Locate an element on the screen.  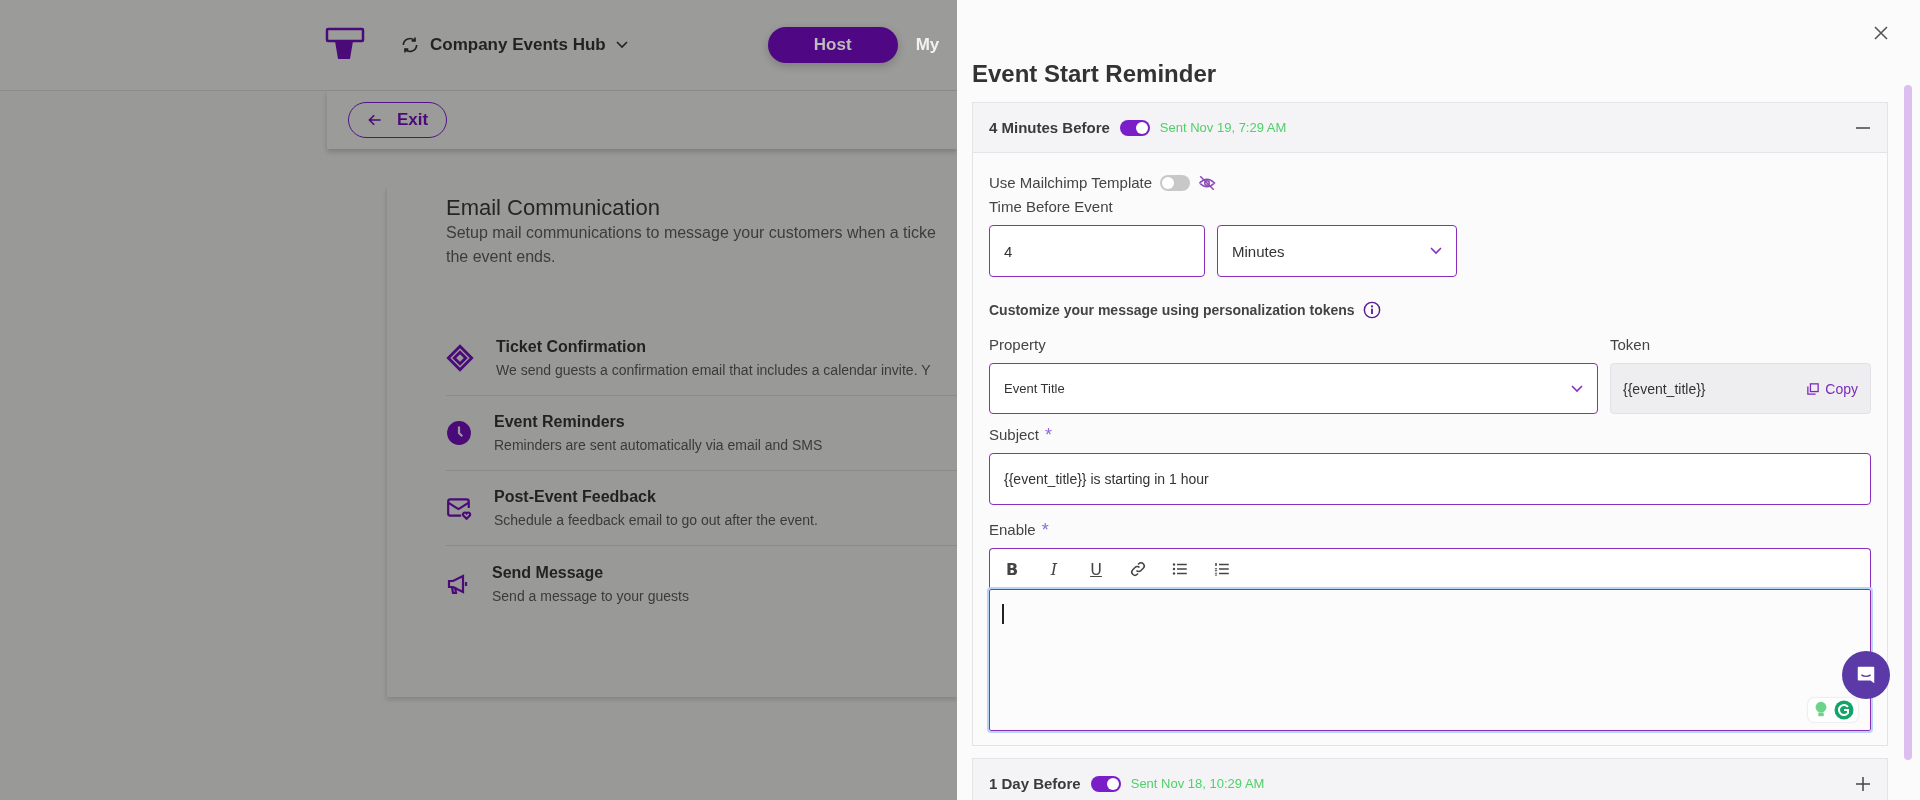
reminder-header: 1 Day Before Sent Nov 18, 10:29 AM is located at coordinates (1430, 779).